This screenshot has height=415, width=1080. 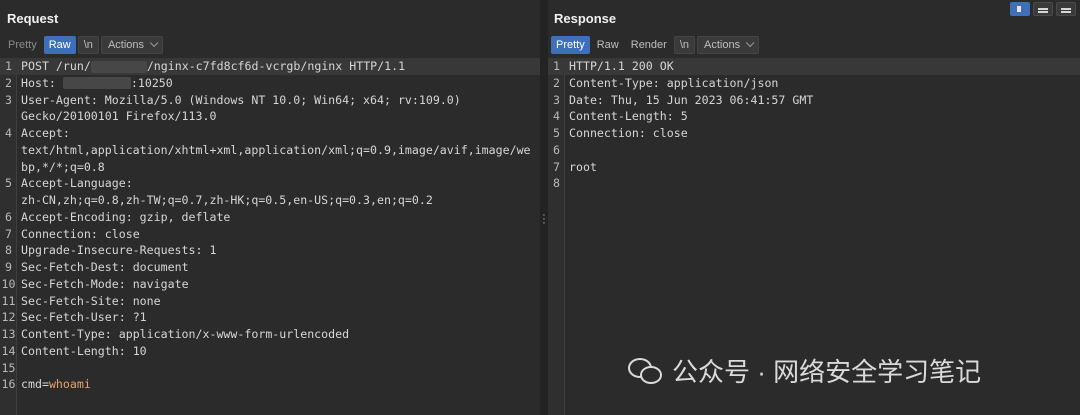 What do you see at coordinates (8, 384) in the screenshot?
I see `line-number: 16` at bounding box center [8, 384].